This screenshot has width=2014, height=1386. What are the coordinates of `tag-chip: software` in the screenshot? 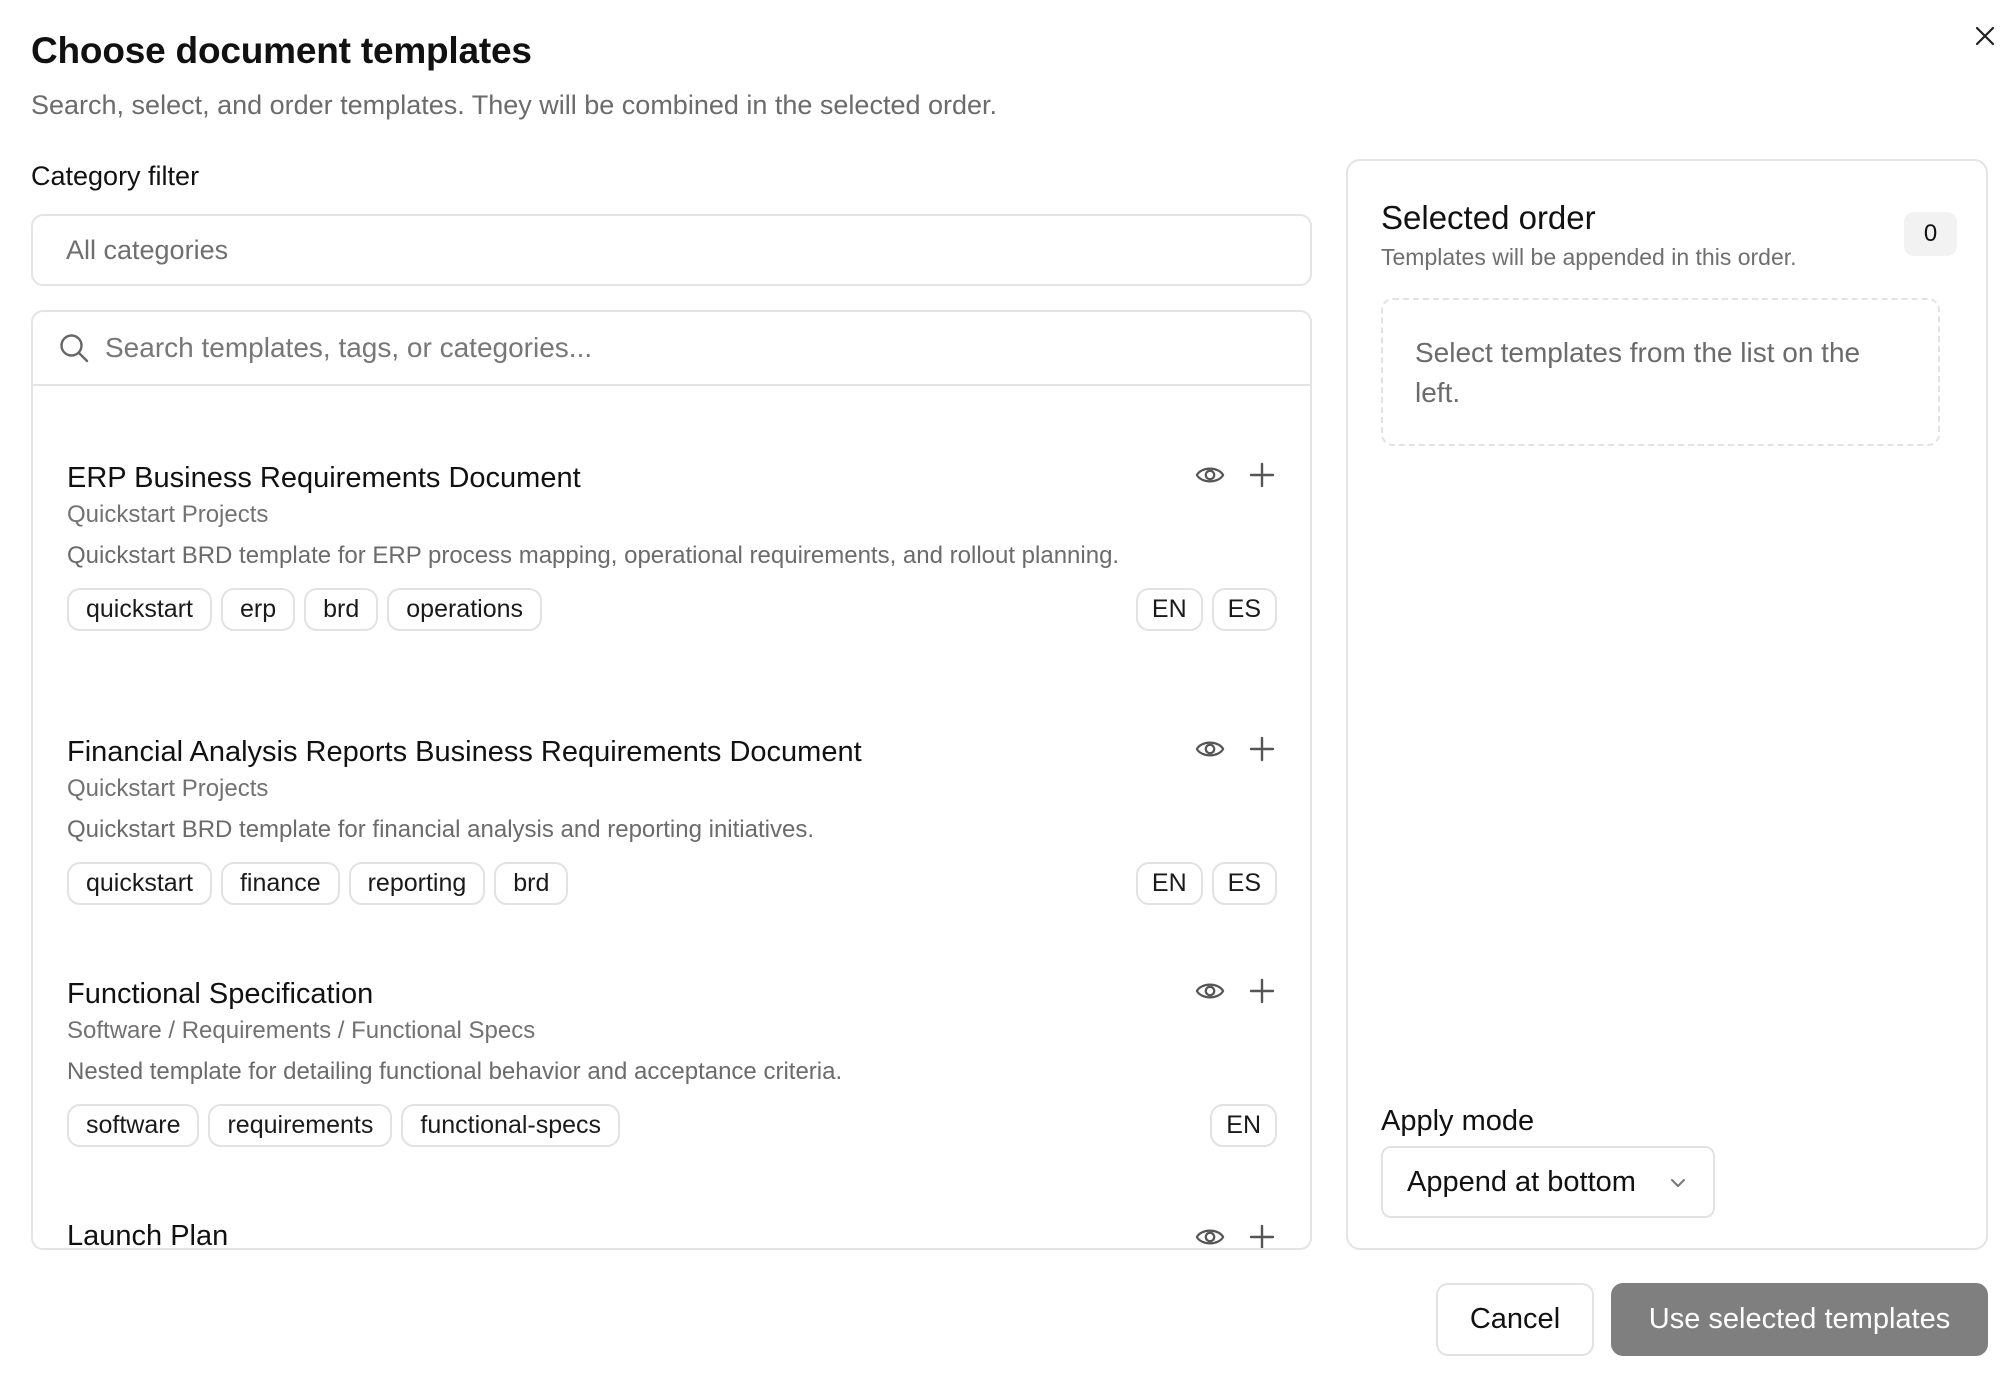 It's located at (133, 1125).